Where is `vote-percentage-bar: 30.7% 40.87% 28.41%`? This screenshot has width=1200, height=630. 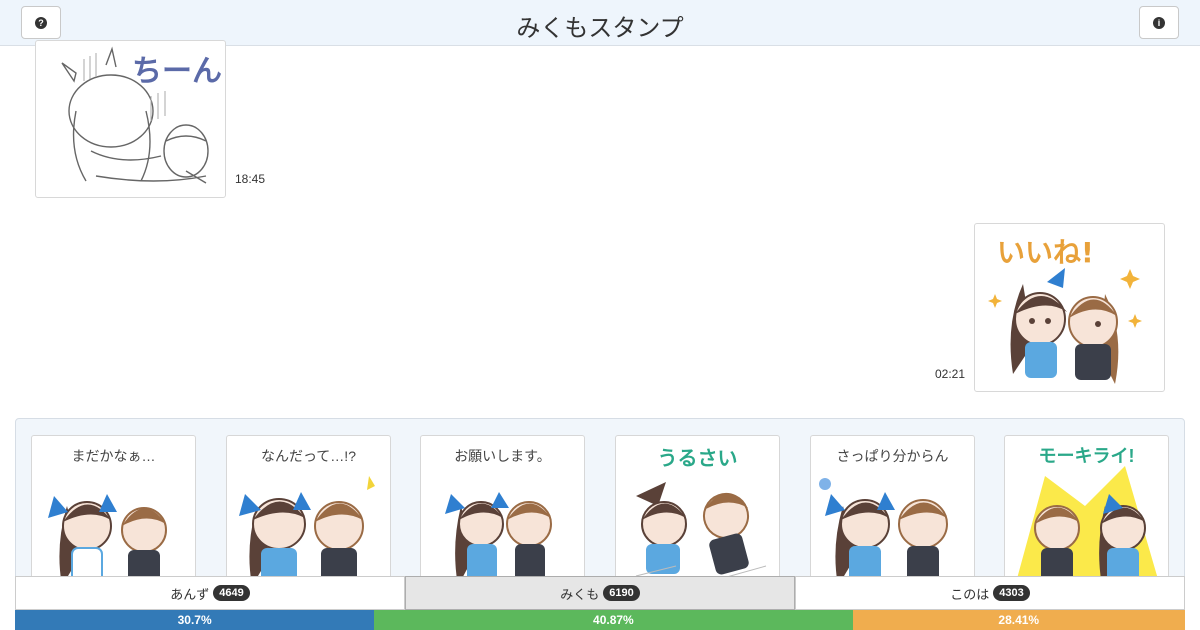
vote-percentage-bar: 30.7% 40.87% 28.41% is located at coordinates (600, 620).